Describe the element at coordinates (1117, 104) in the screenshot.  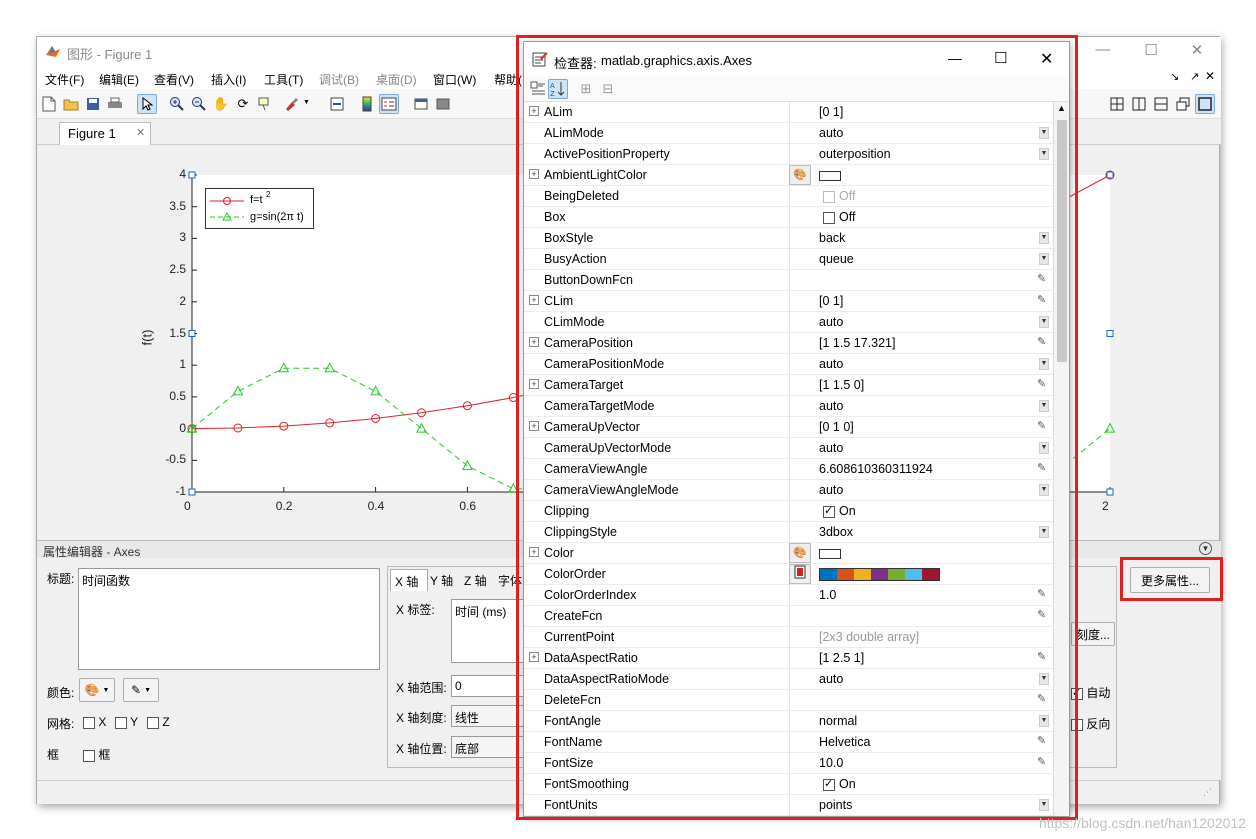
I see `tile-grid-icon` at that location.